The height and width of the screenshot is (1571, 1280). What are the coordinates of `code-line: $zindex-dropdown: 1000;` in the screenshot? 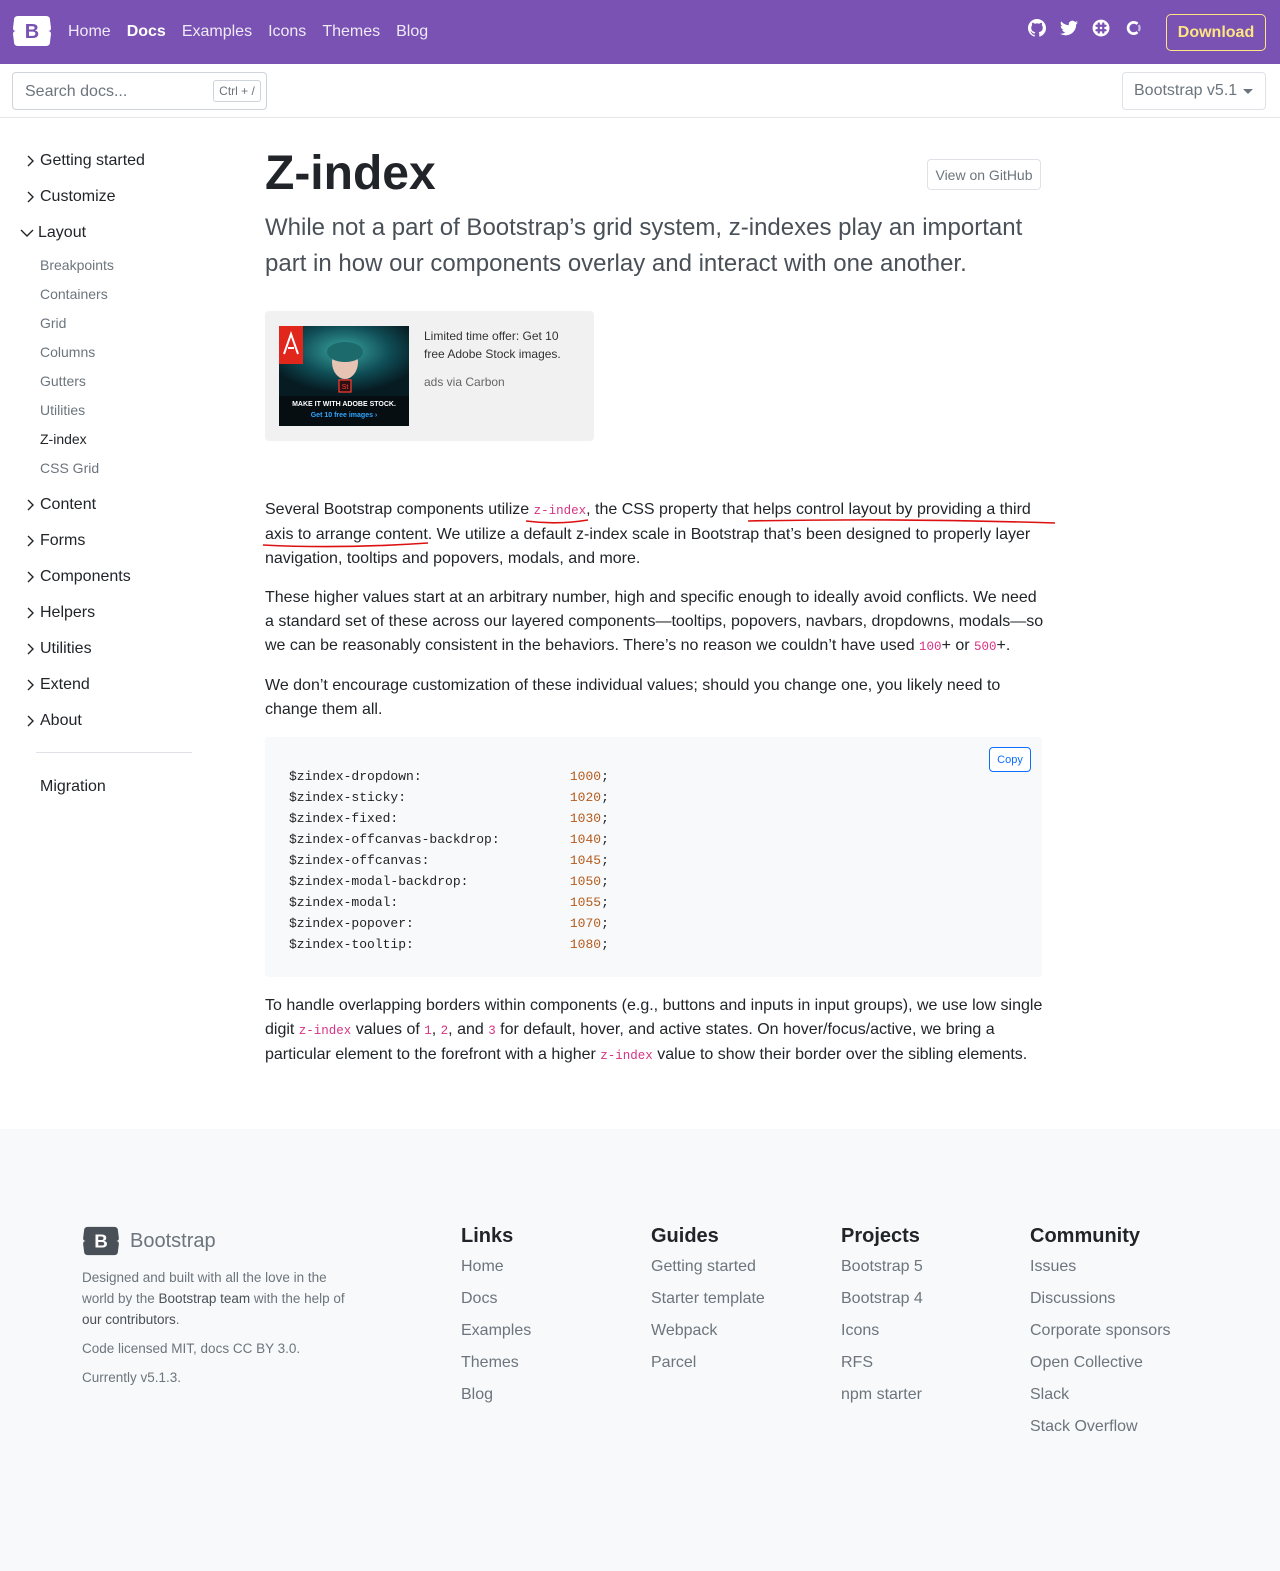 It's located at (449, 776).